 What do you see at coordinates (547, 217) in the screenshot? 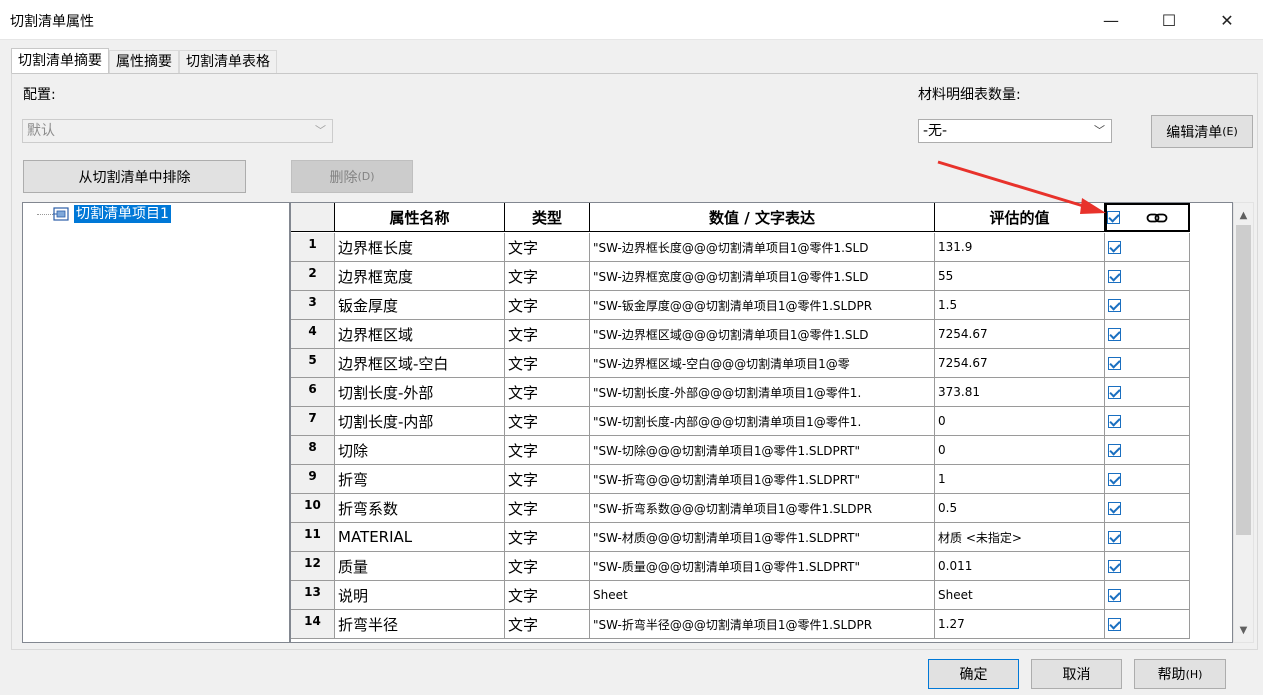
I see `col-header-type: 类型` at bounding box center [547, 217].